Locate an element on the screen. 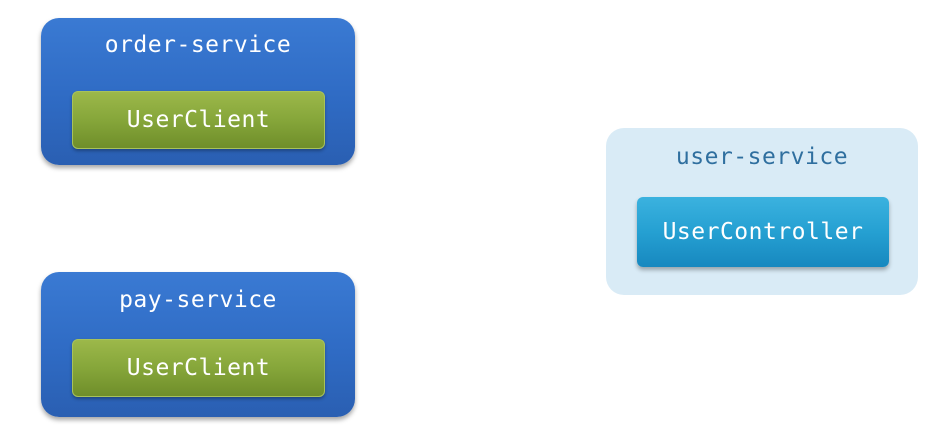 The image size is (948, 438). pay-service-title: pay-service is located at coordinates (198, 300).